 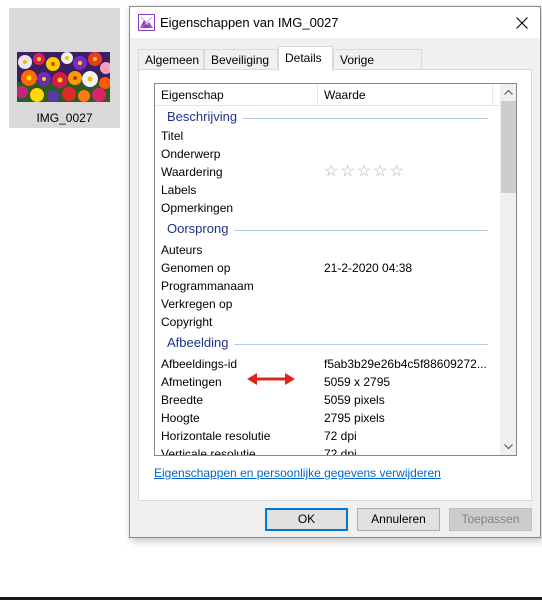 I want to click on list-header: Eigenschap Waarde, so click(x=327, y=95).